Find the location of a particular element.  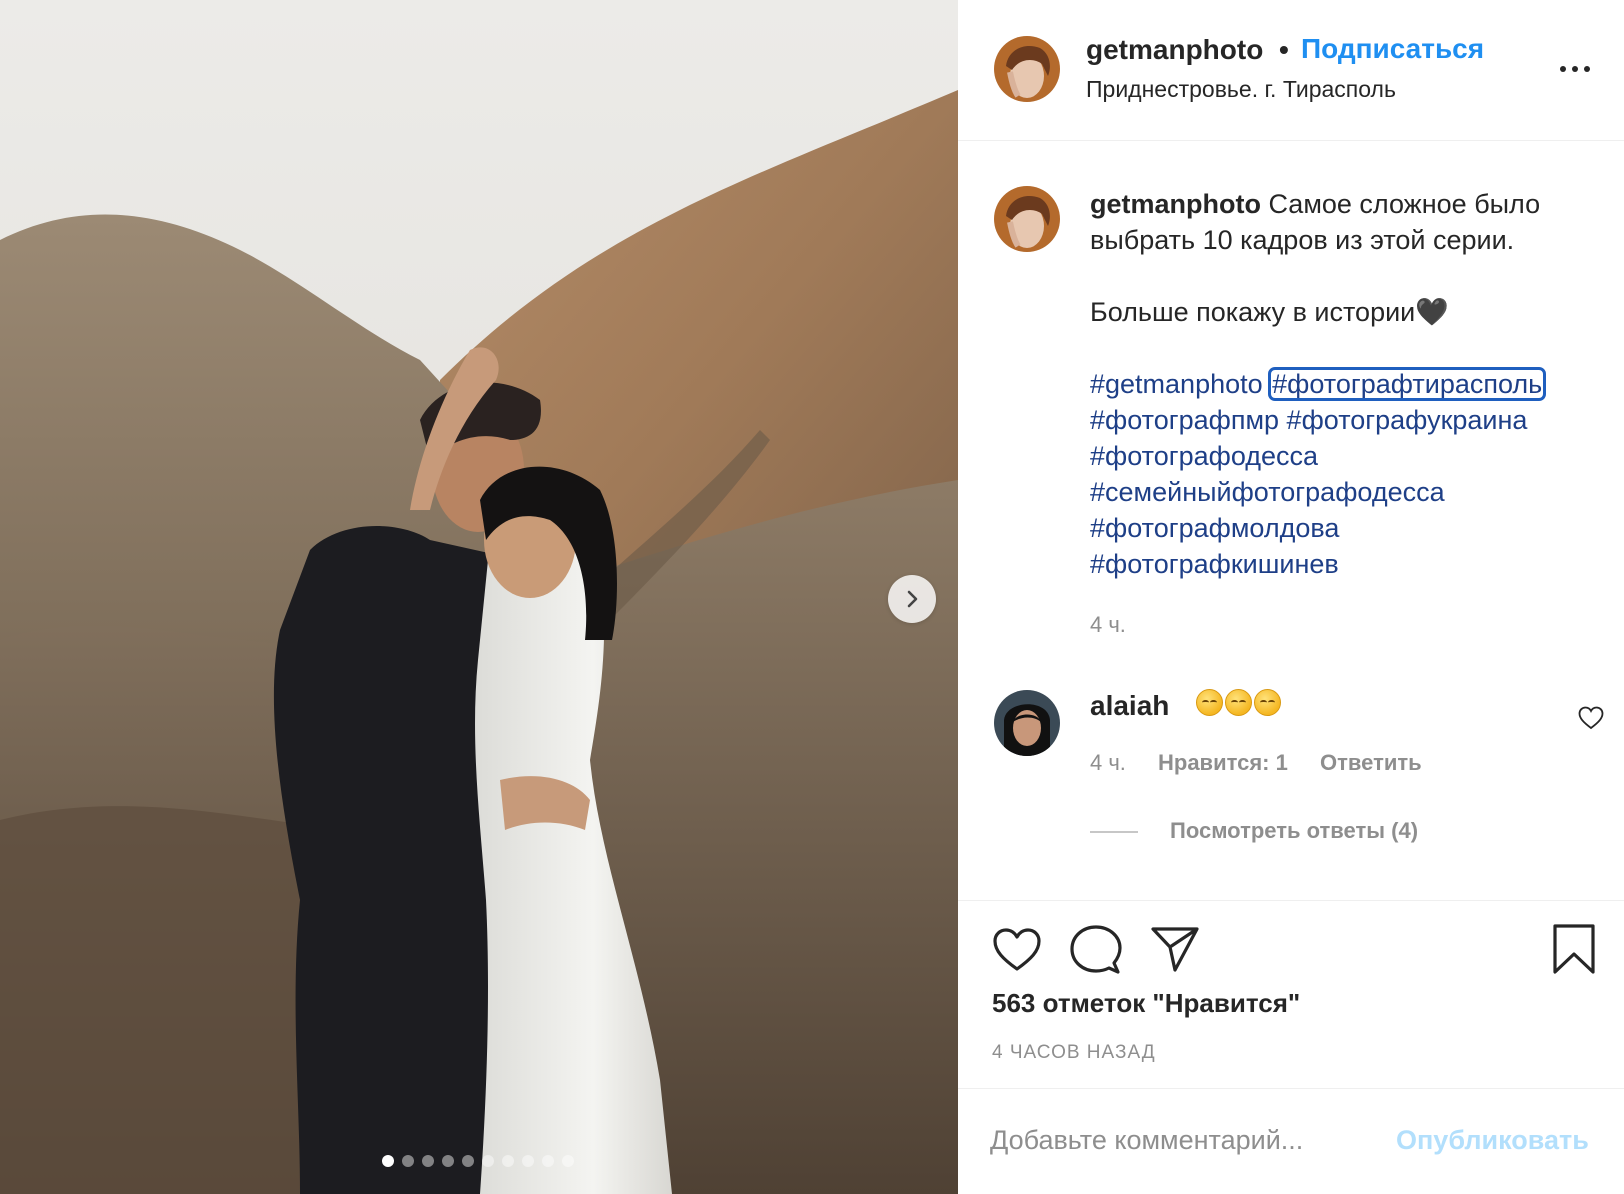

replies-divider is located at coordinates (1114, 832).